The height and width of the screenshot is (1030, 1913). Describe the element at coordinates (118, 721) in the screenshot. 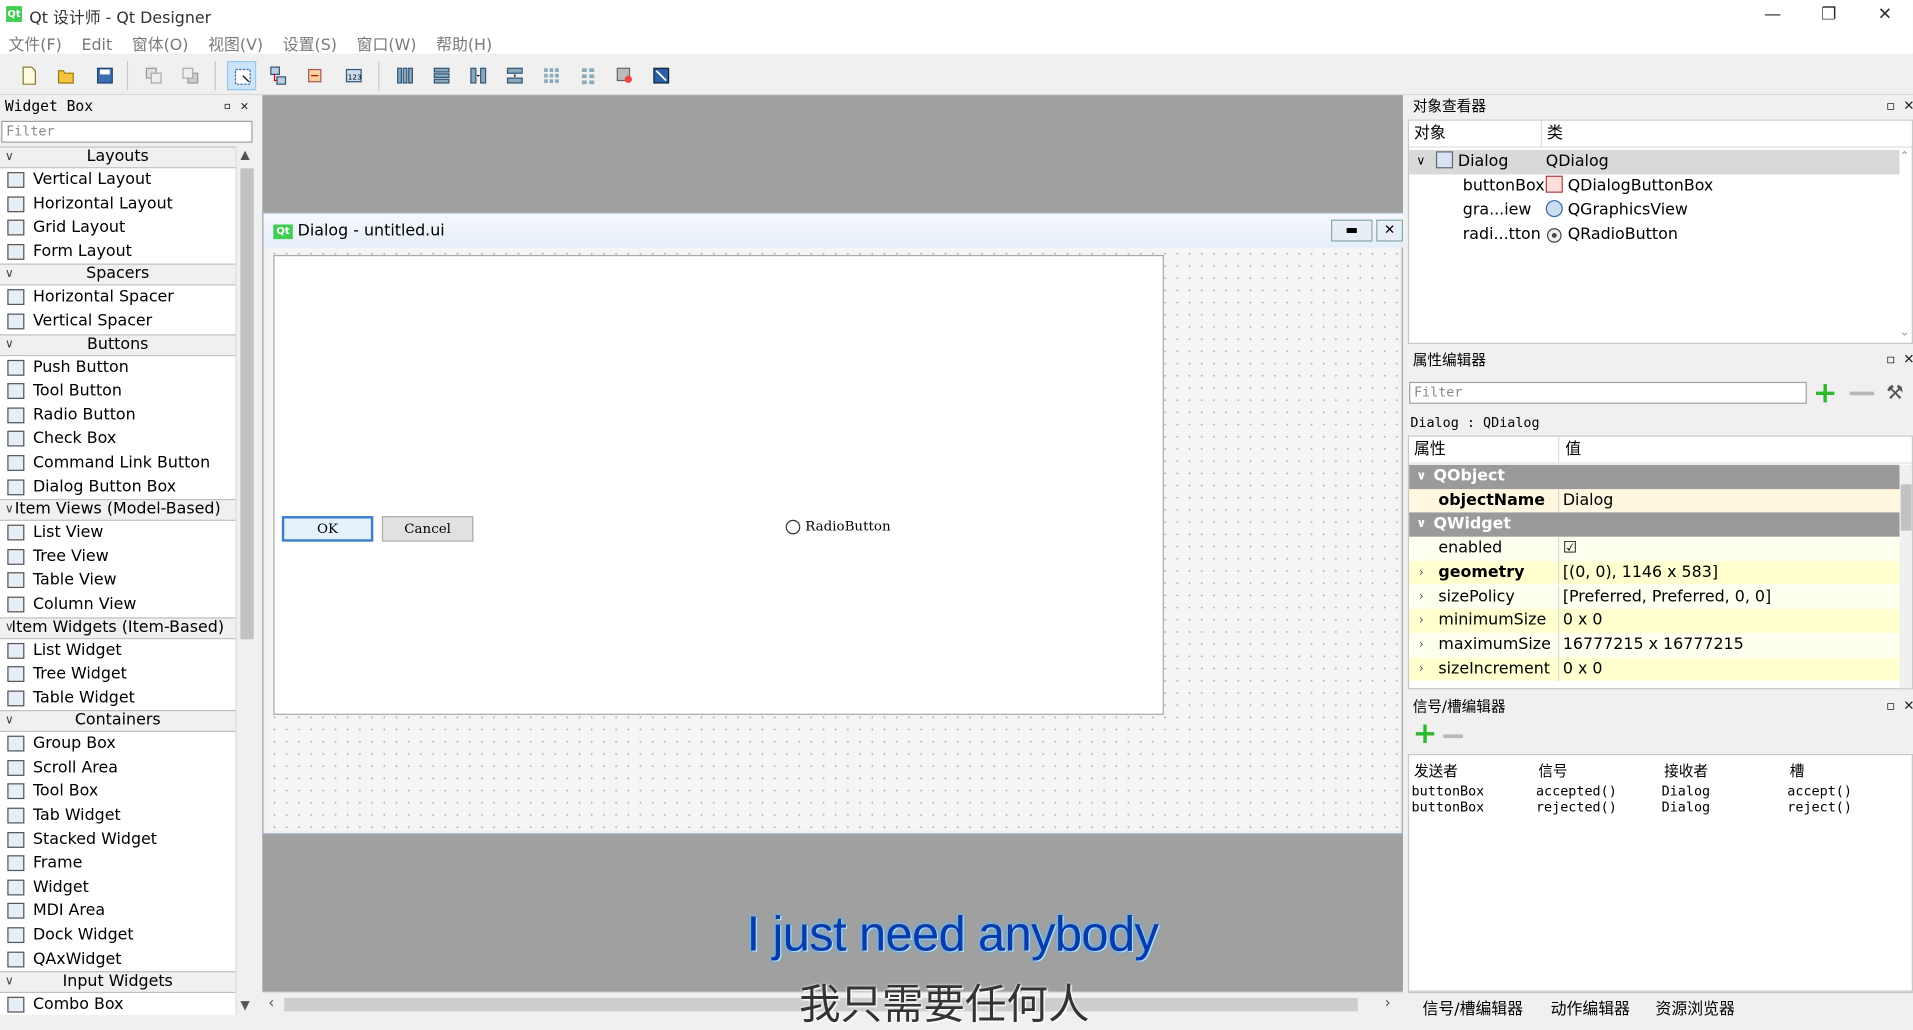

I see `widget-category: ∨ Containers` at that location.